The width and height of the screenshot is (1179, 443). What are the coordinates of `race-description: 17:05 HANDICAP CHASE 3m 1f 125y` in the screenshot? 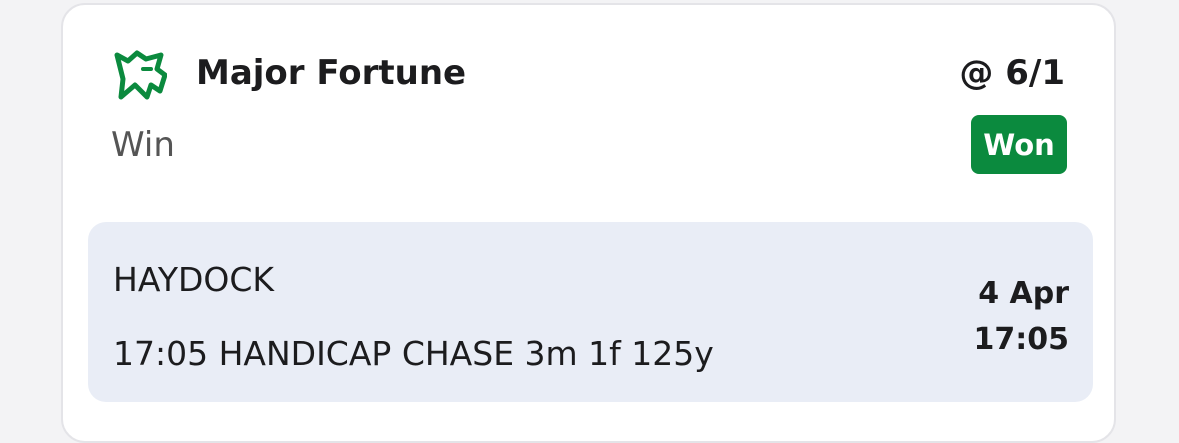 It's located at (413, 353).